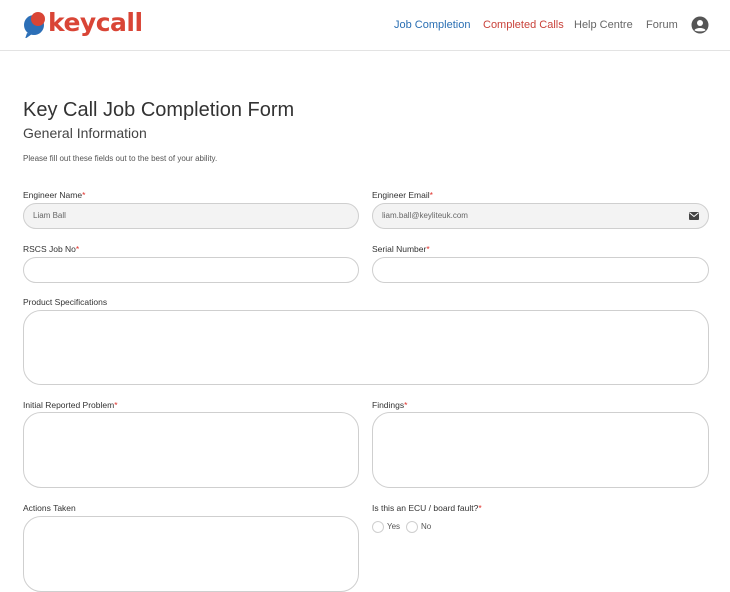 The height and width of the screenshot is (592, 730). Describe the element at coordinates (191, 554) in the screenshot. I see `actions-taken-textarea` at that location.